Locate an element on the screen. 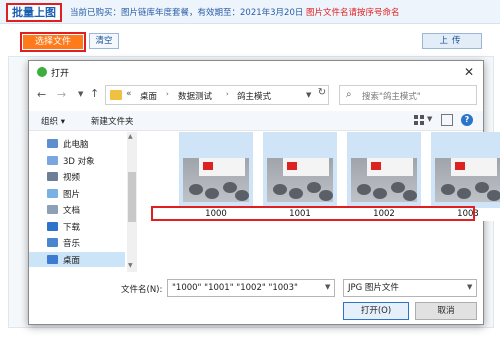 The height and width of the screenshot is (338, 500). rename-caption: 图片文件名改为鸽主的序号 is located at coordinates (227, 240).